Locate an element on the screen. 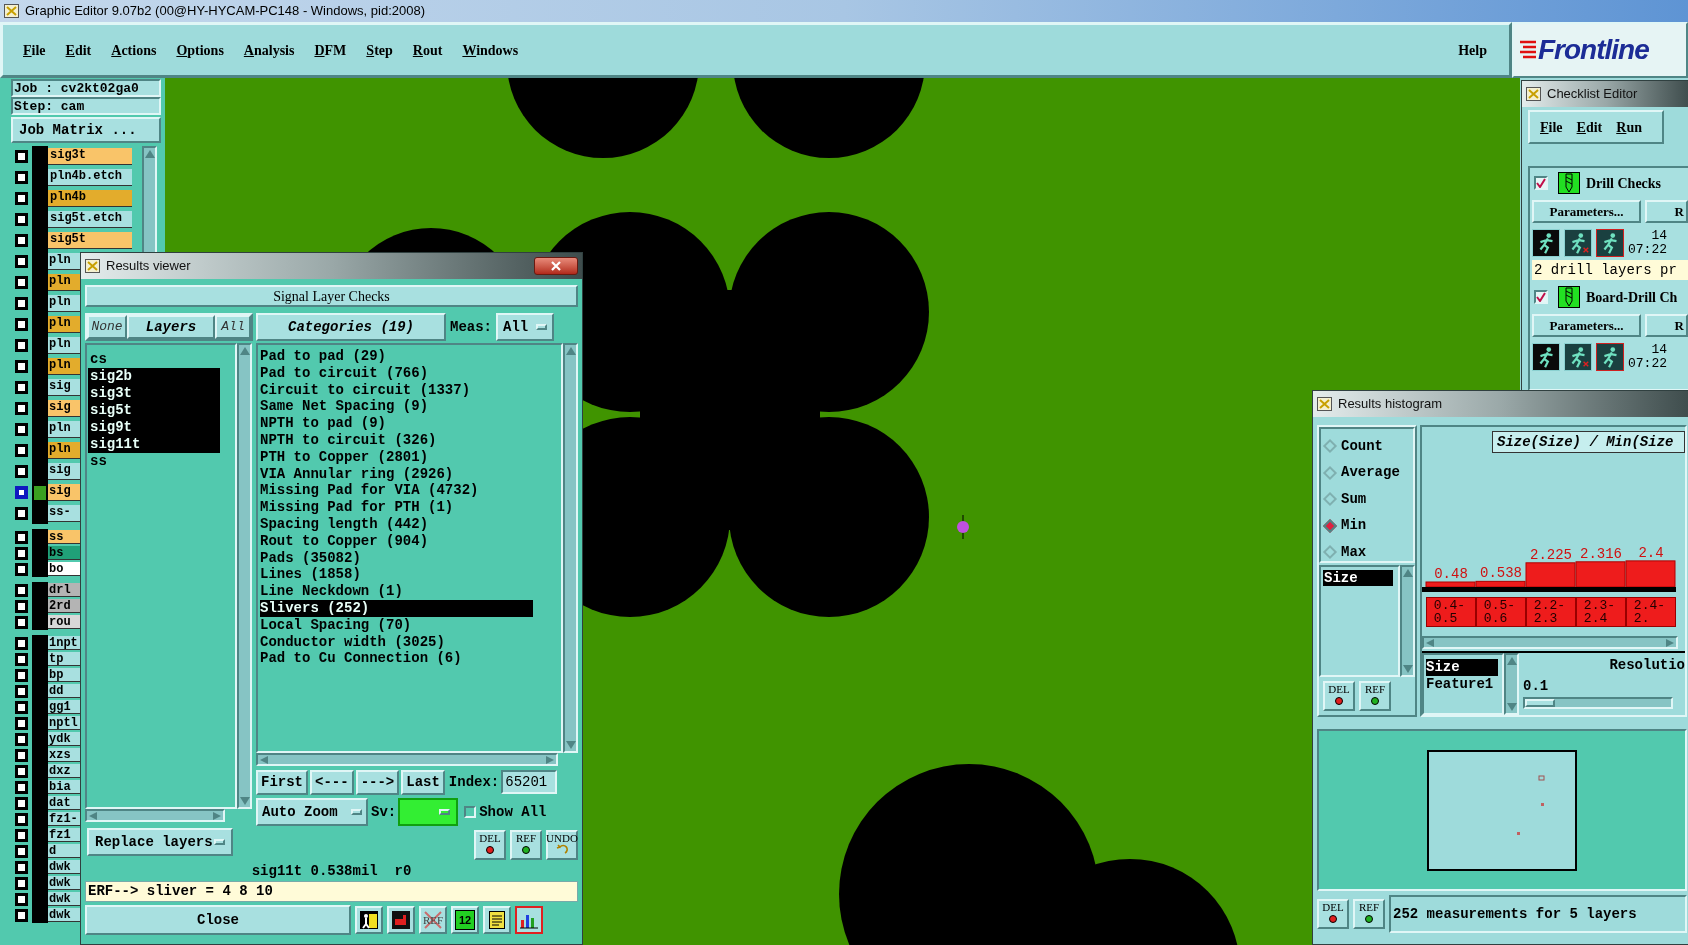 This screenshot has width=1688, height=945. histogram-button is located at coordinates (529, 920).